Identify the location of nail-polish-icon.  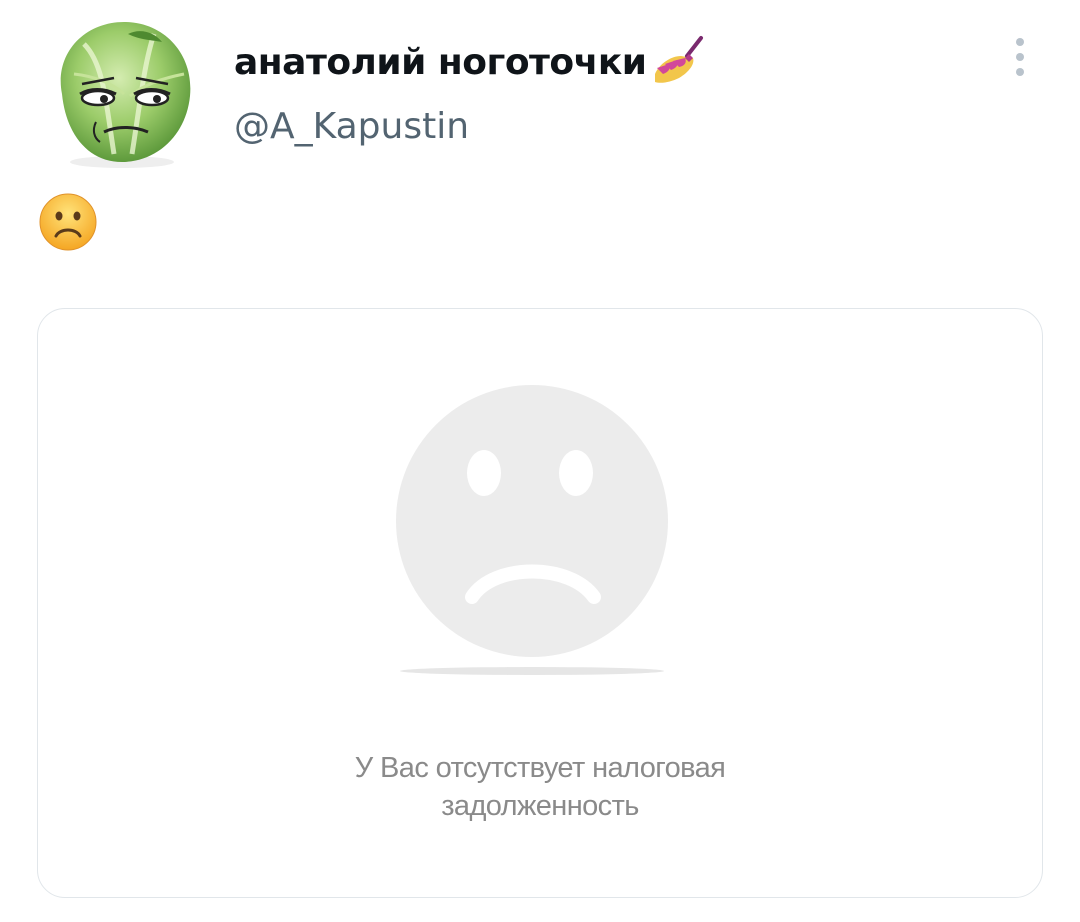
(677, 62).